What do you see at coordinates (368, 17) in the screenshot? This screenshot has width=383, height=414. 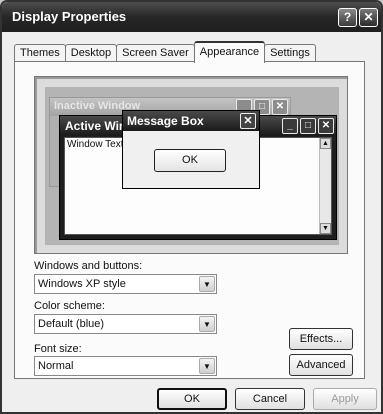 I see `close-button: ✕` at bounding box center [368, 17].